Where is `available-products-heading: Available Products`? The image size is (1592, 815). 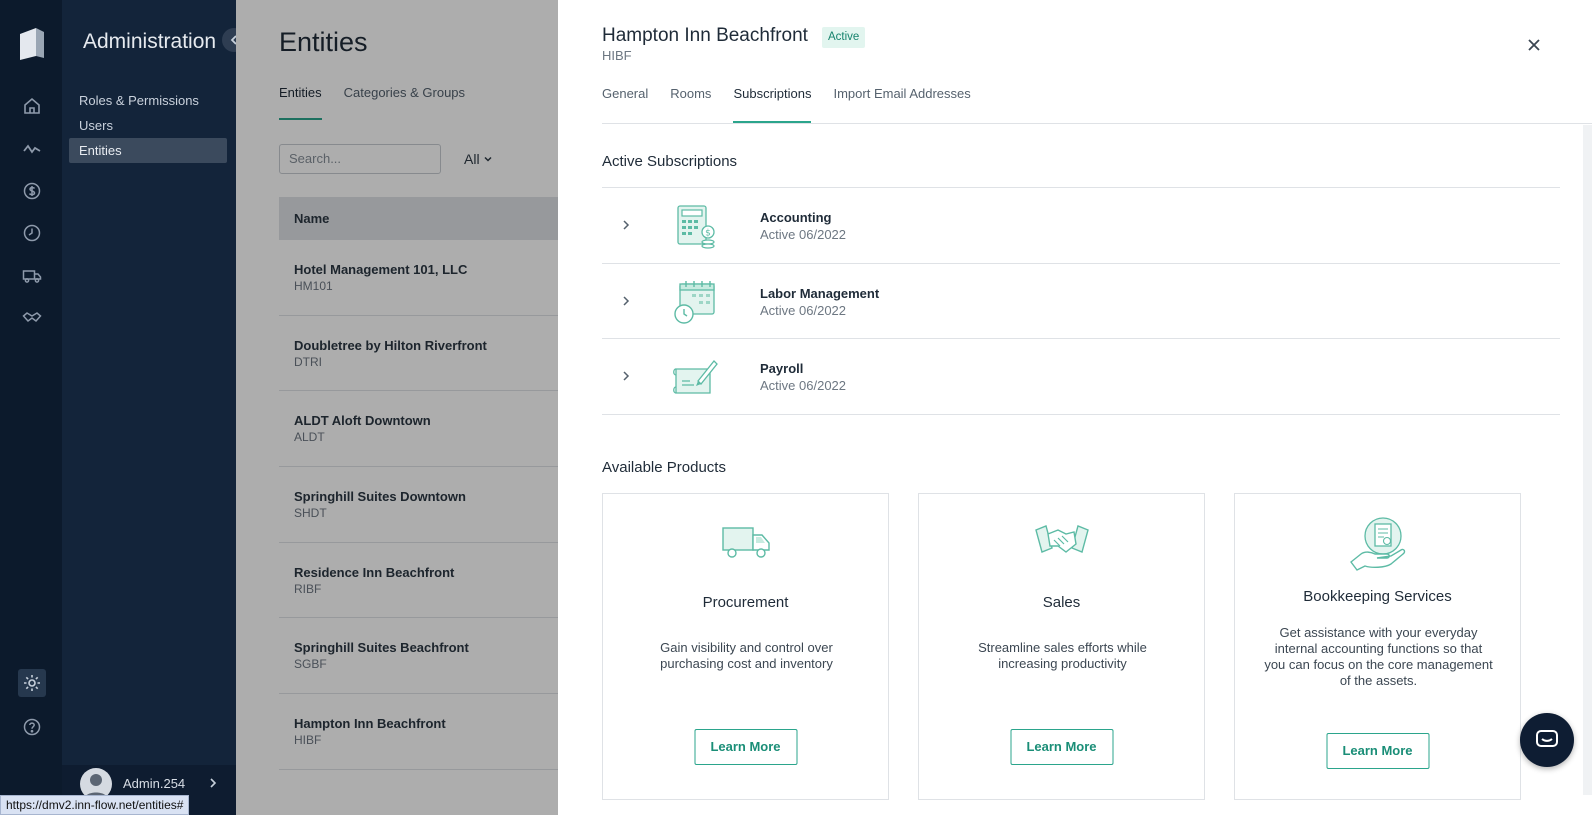
available-products-heading: Available Products is located at coordinates (664, 467).